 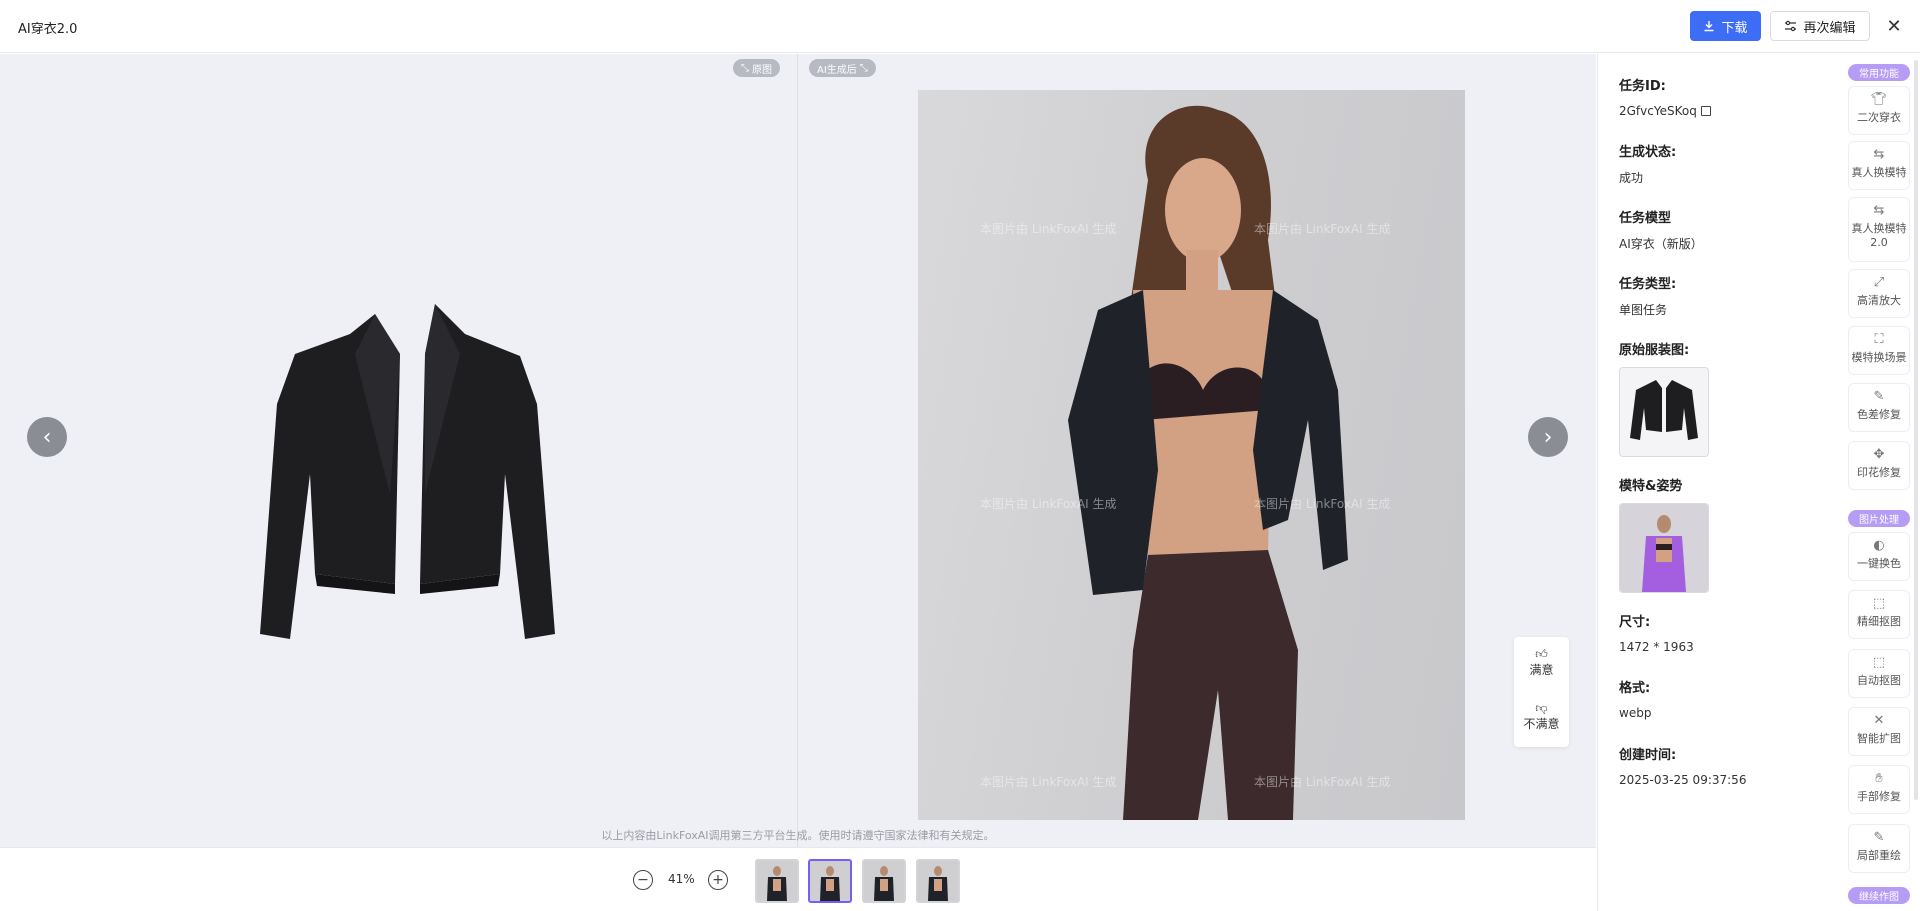 I want to click on download-label: 下载, so click(x=1734, y=28).